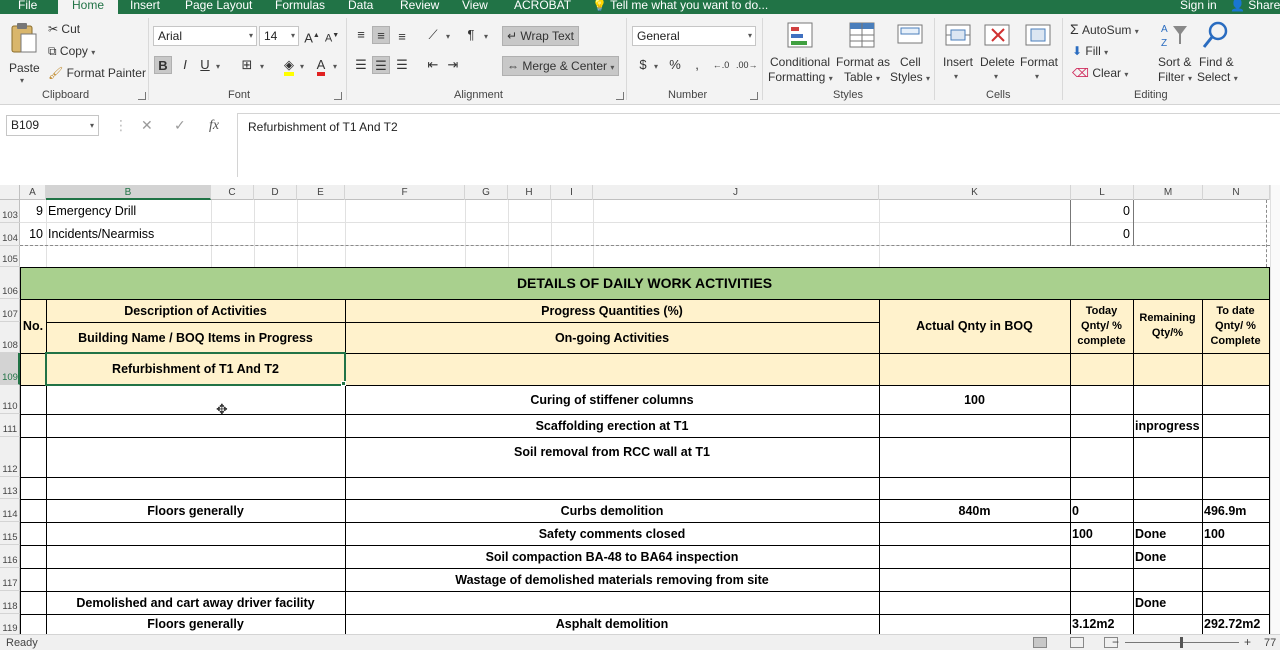 The height and width of the screenshot is (650, 1280). Describe the element at coordinates (195, 337) in the screenshot. I see `header-building: Building Name / BOQ Items in Progress` at that location.